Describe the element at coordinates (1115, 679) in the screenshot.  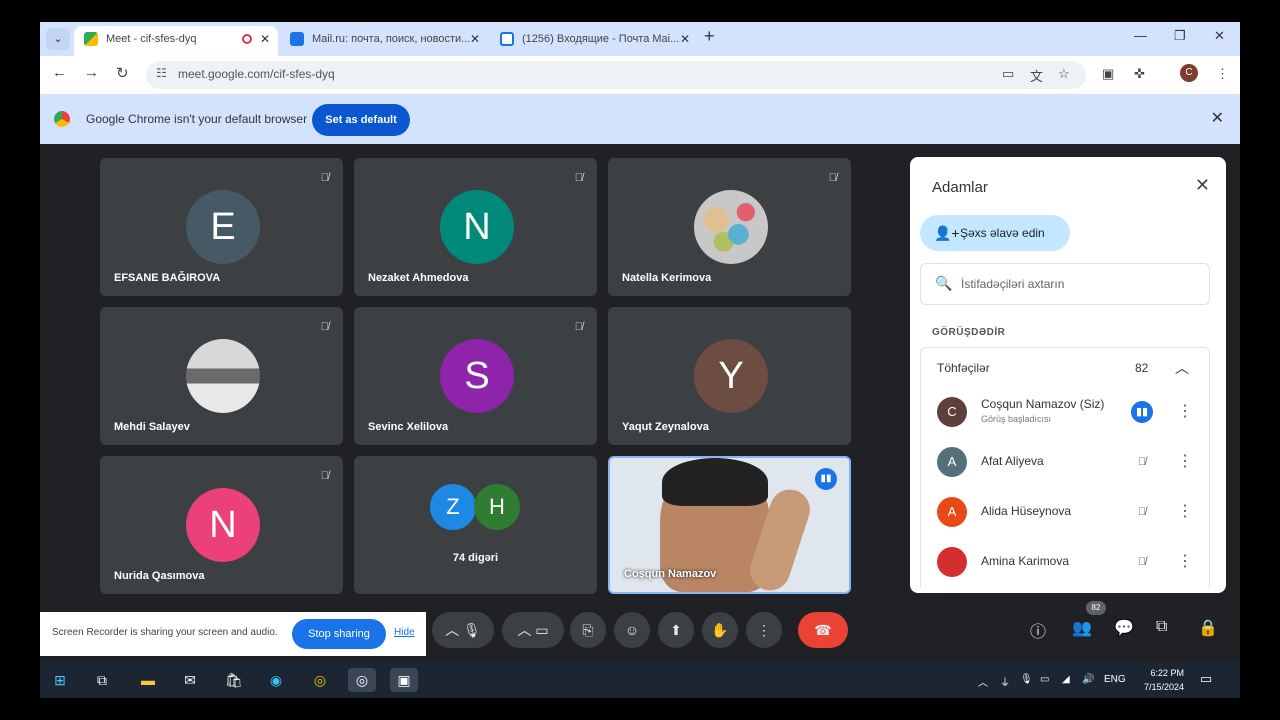
I see `language-indicator: ENG` at that location.